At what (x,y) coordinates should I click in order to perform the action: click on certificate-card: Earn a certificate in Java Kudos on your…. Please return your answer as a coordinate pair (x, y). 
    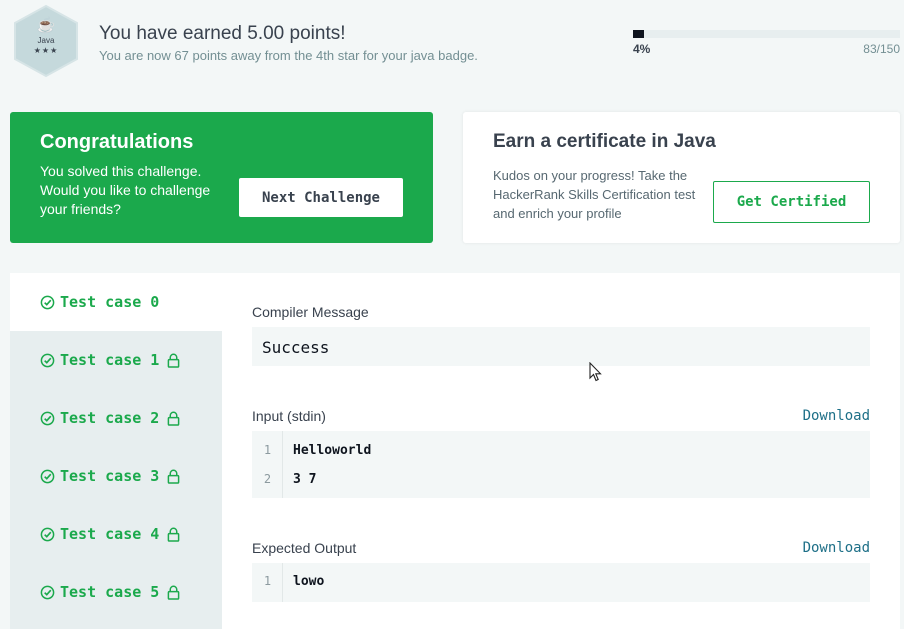
    Looking at the image, I should click on (681, 177).